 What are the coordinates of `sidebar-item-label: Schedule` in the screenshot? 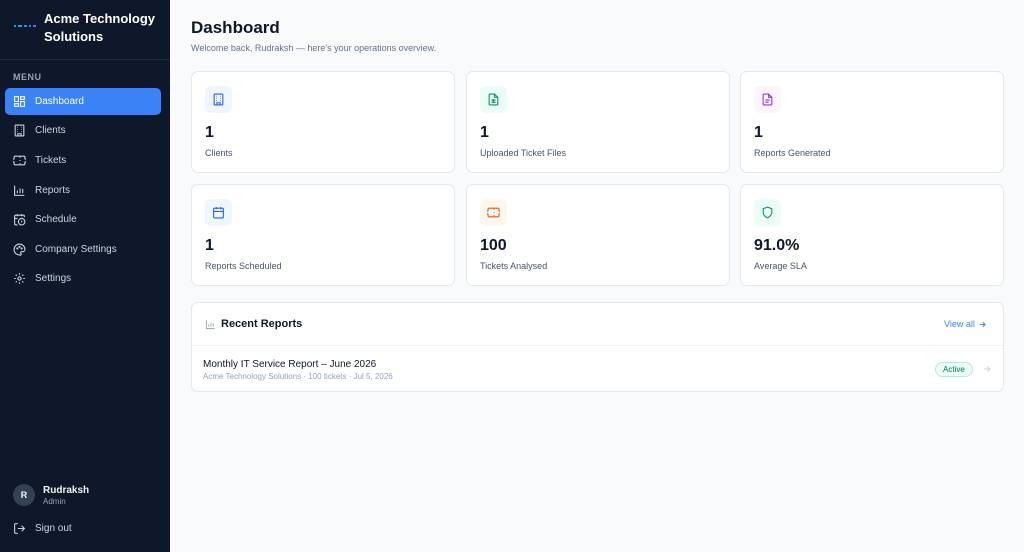 It's located at (56, 219).